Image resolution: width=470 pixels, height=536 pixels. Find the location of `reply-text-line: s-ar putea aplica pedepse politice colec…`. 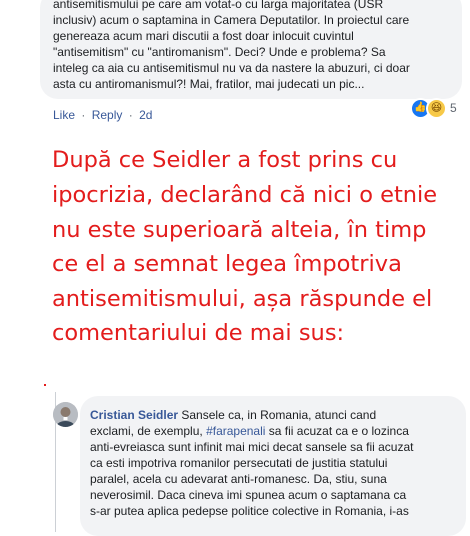

reply-text-line: s-ar putea aplica pedepse politice colec… is located at coordinates (249, 511).